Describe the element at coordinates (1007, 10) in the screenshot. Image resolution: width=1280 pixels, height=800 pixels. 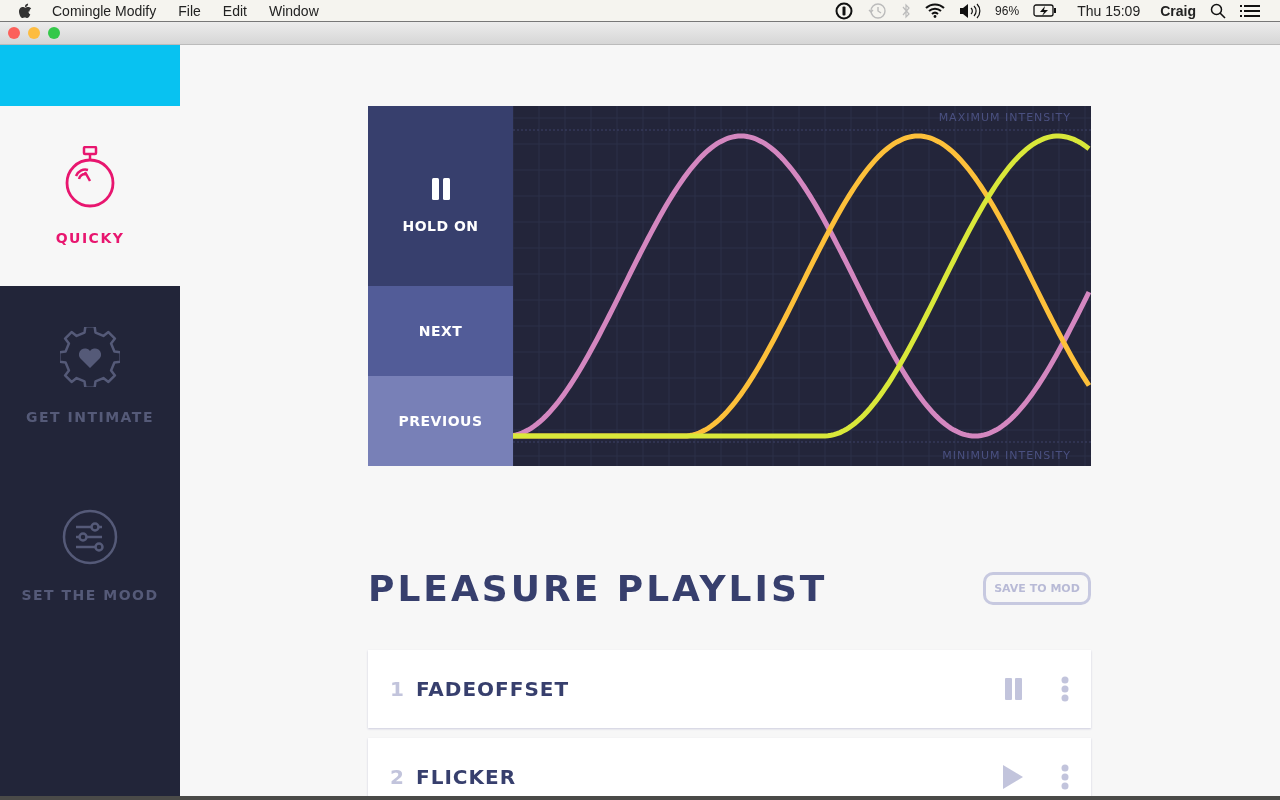
I see `battery-percentage: 96%` at that location.